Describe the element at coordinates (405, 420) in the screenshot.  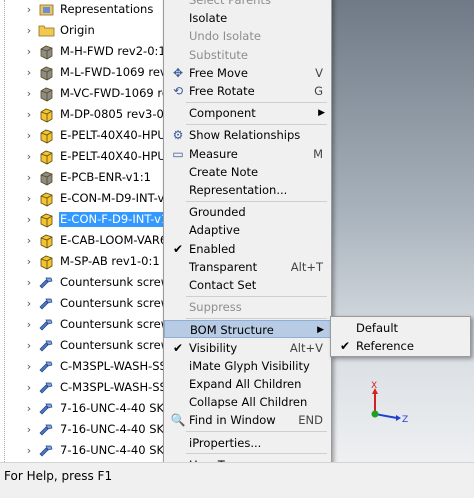
I see `triad-z-label: Z` at that location.